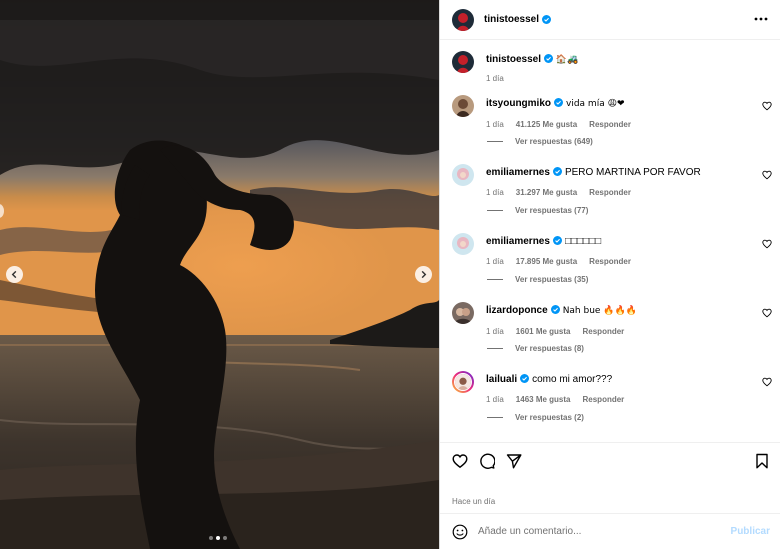 The height and width of the screenshot is (549, 780). Describe the element at coordinates (517, 310) in the screenshot. I see `commenter-username: lizardoponce` at that location.